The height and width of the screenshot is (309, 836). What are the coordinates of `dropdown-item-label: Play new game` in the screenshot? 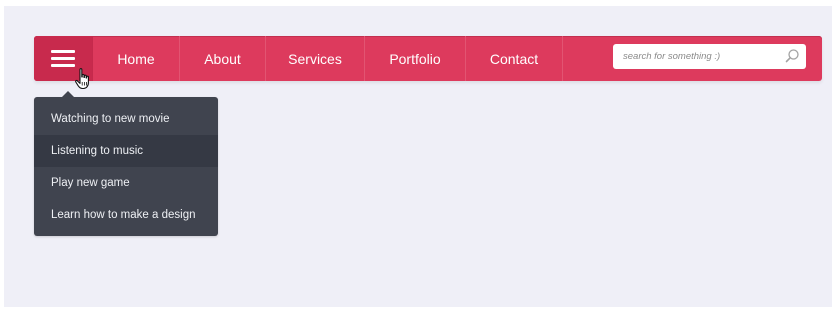 It's located at (90, 183).